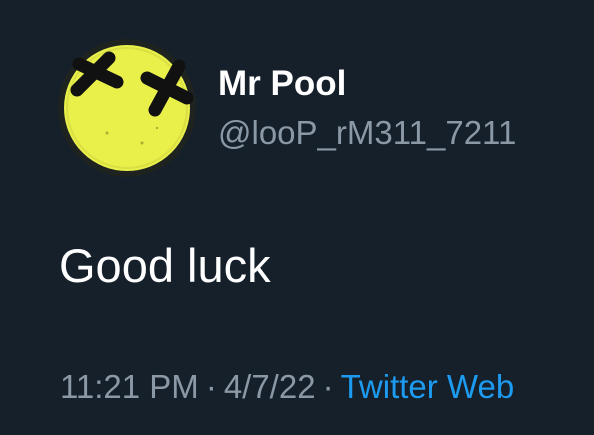  Describe the element at coordinates (270, 386) in the screenshot. I see `tweet-date: 4/7/22` at that location.